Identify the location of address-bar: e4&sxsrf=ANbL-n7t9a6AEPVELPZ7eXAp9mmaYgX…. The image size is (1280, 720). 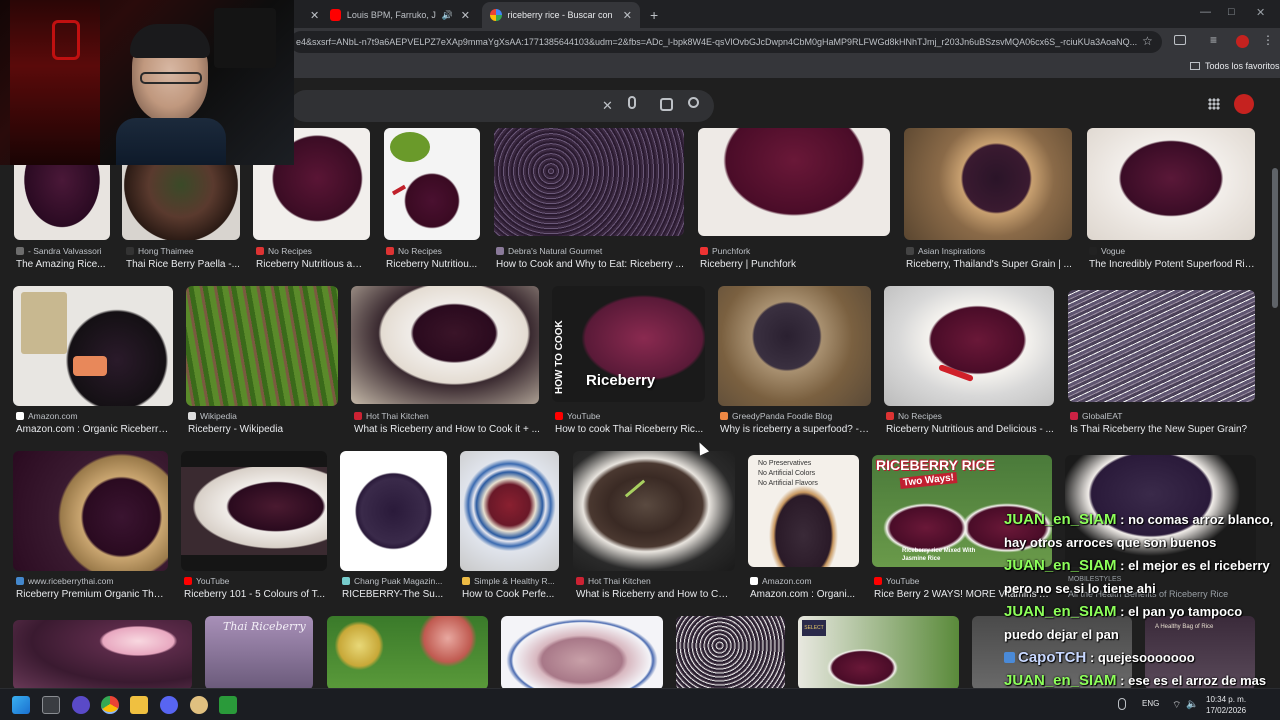
(726, 42).